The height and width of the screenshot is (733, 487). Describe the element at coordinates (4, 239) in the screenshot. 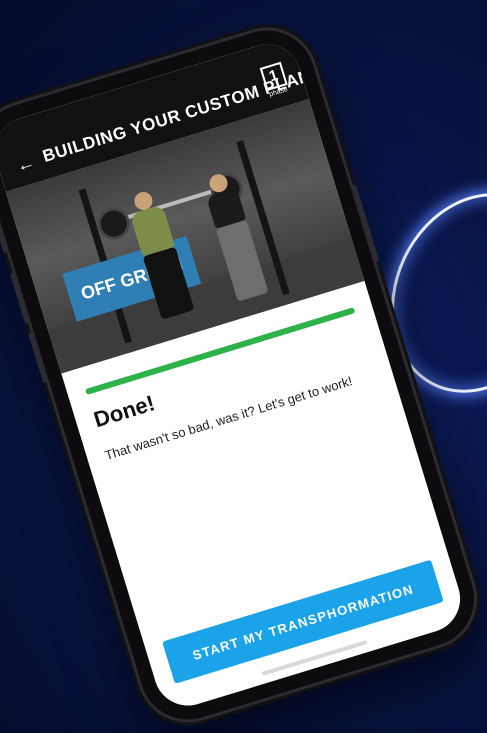

I see `mute-switch` at that location.